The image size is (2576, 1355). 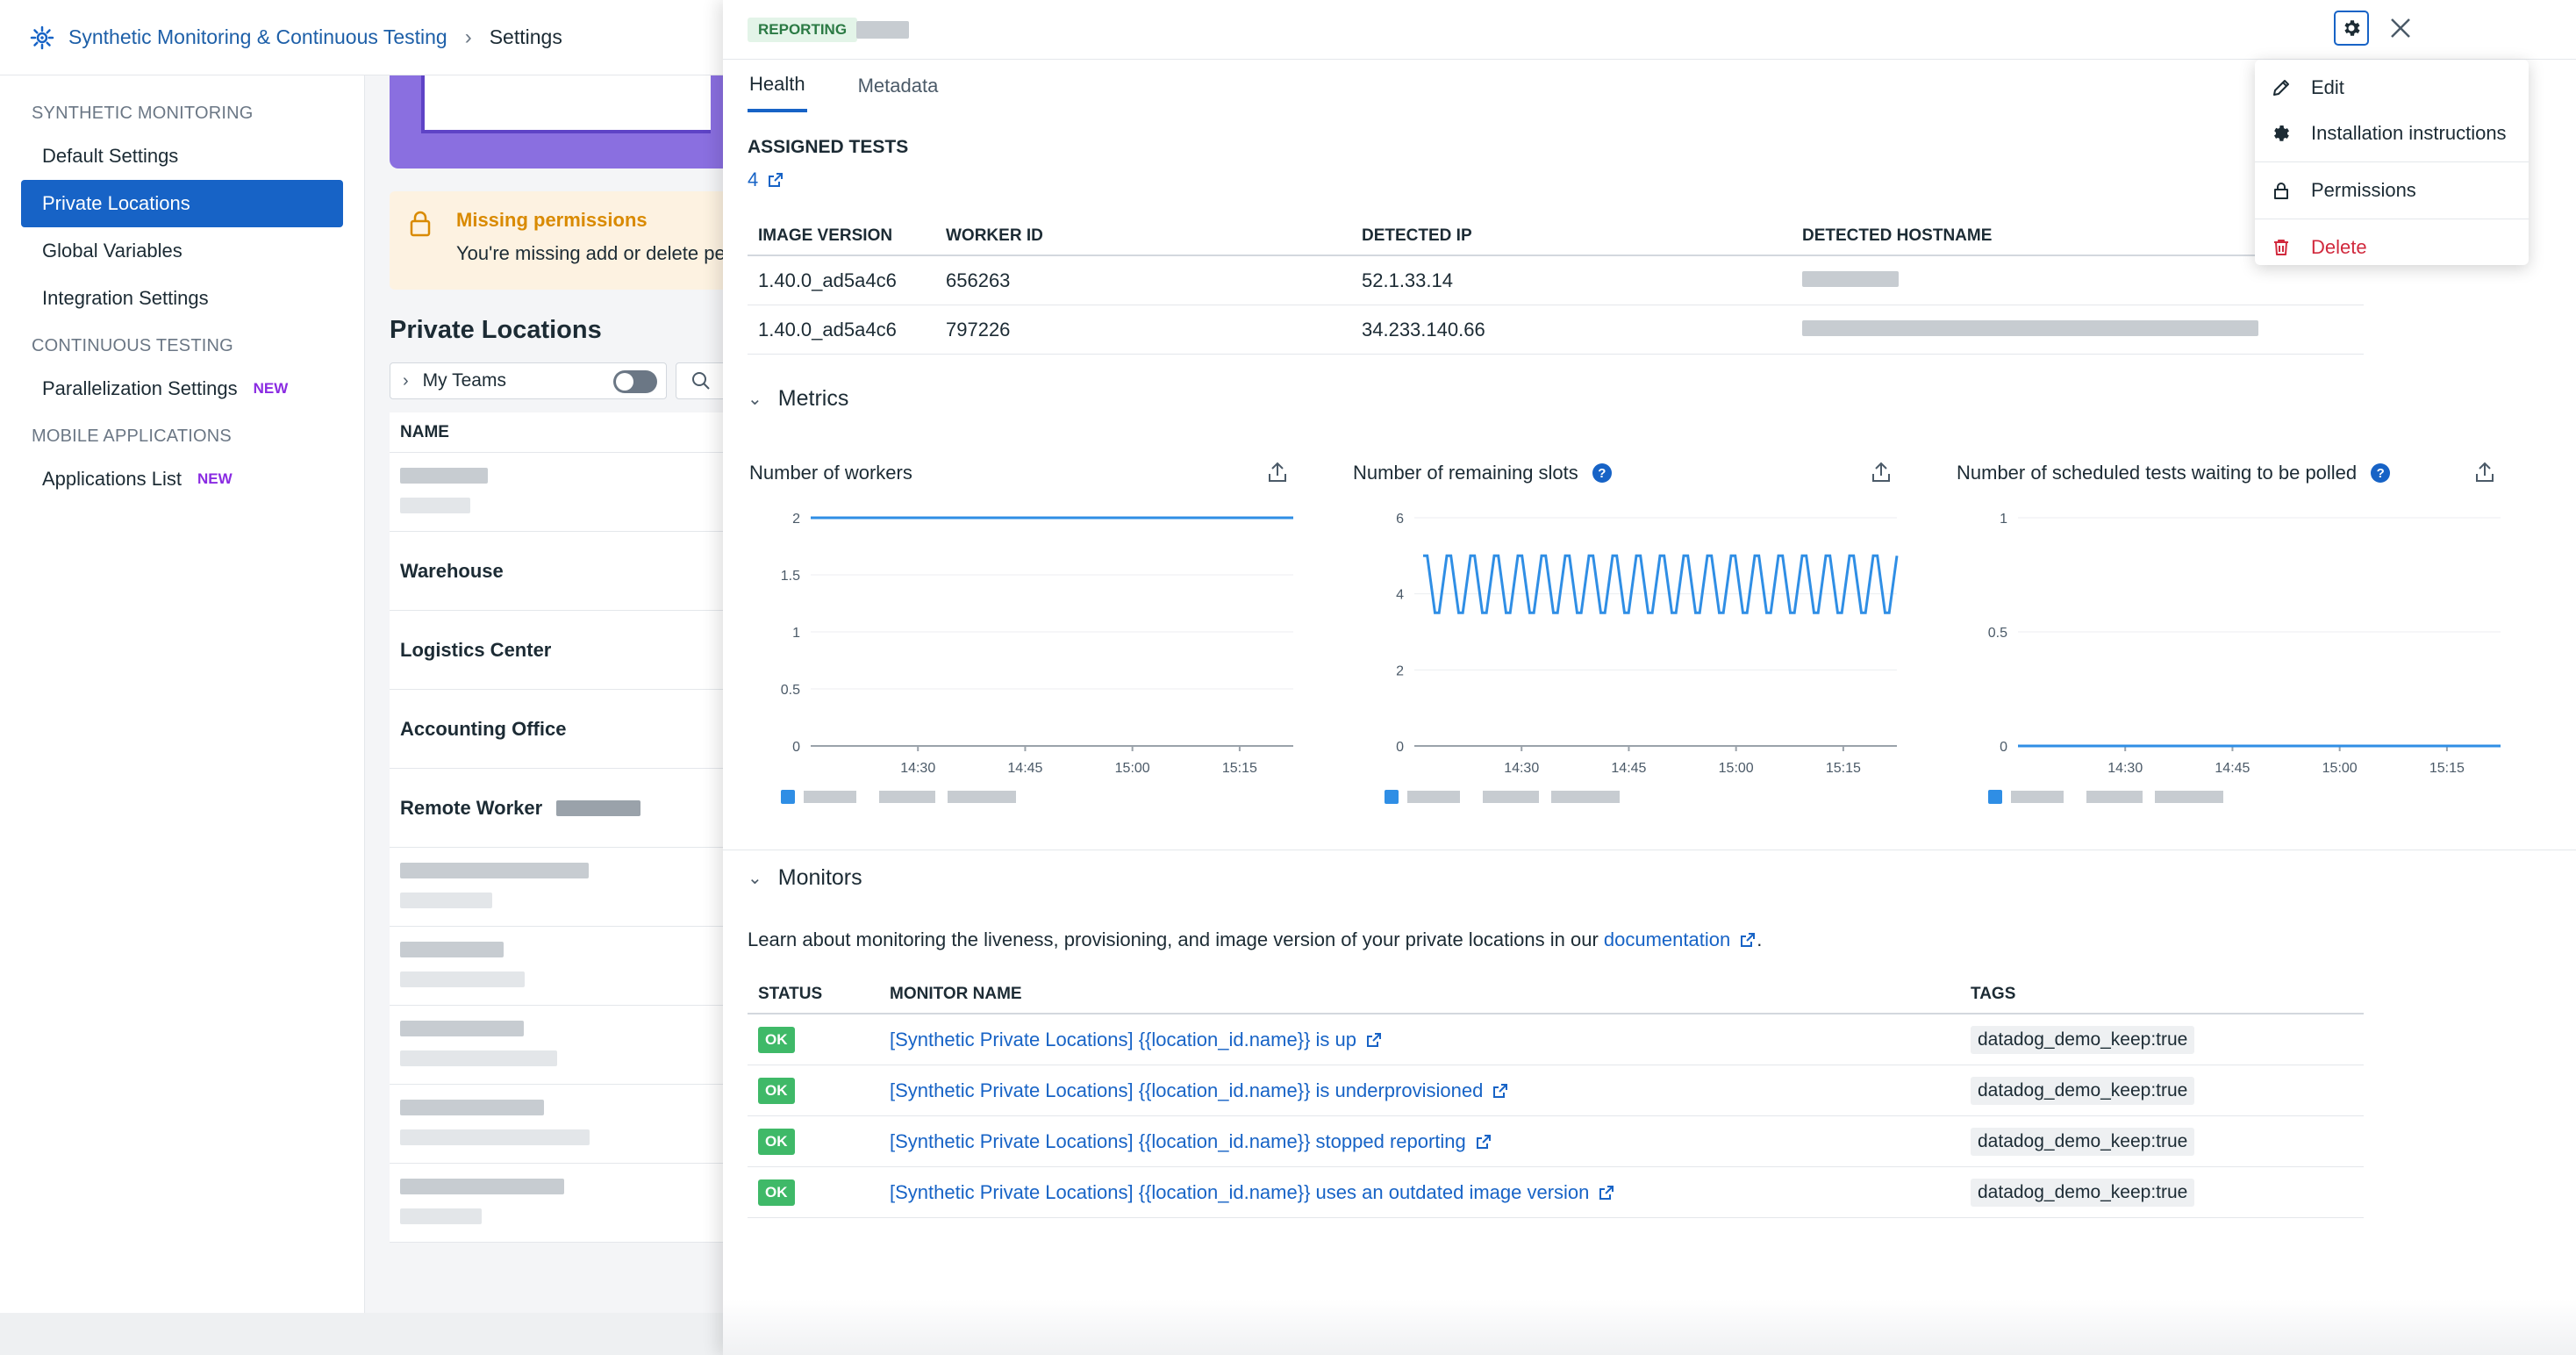 I want to click on tab-metadata: Metadata, so click(x=898, y=86).